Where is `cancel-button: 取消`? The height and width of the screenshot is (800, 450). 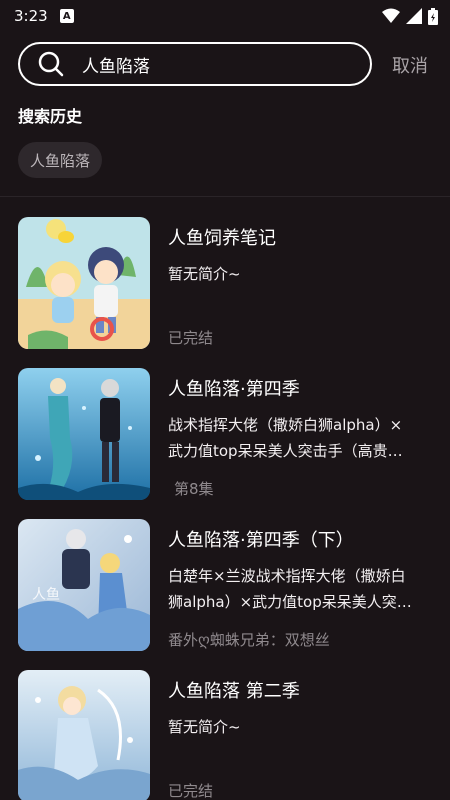
cancel-button: 取消 is located at coordinates (410, 65).